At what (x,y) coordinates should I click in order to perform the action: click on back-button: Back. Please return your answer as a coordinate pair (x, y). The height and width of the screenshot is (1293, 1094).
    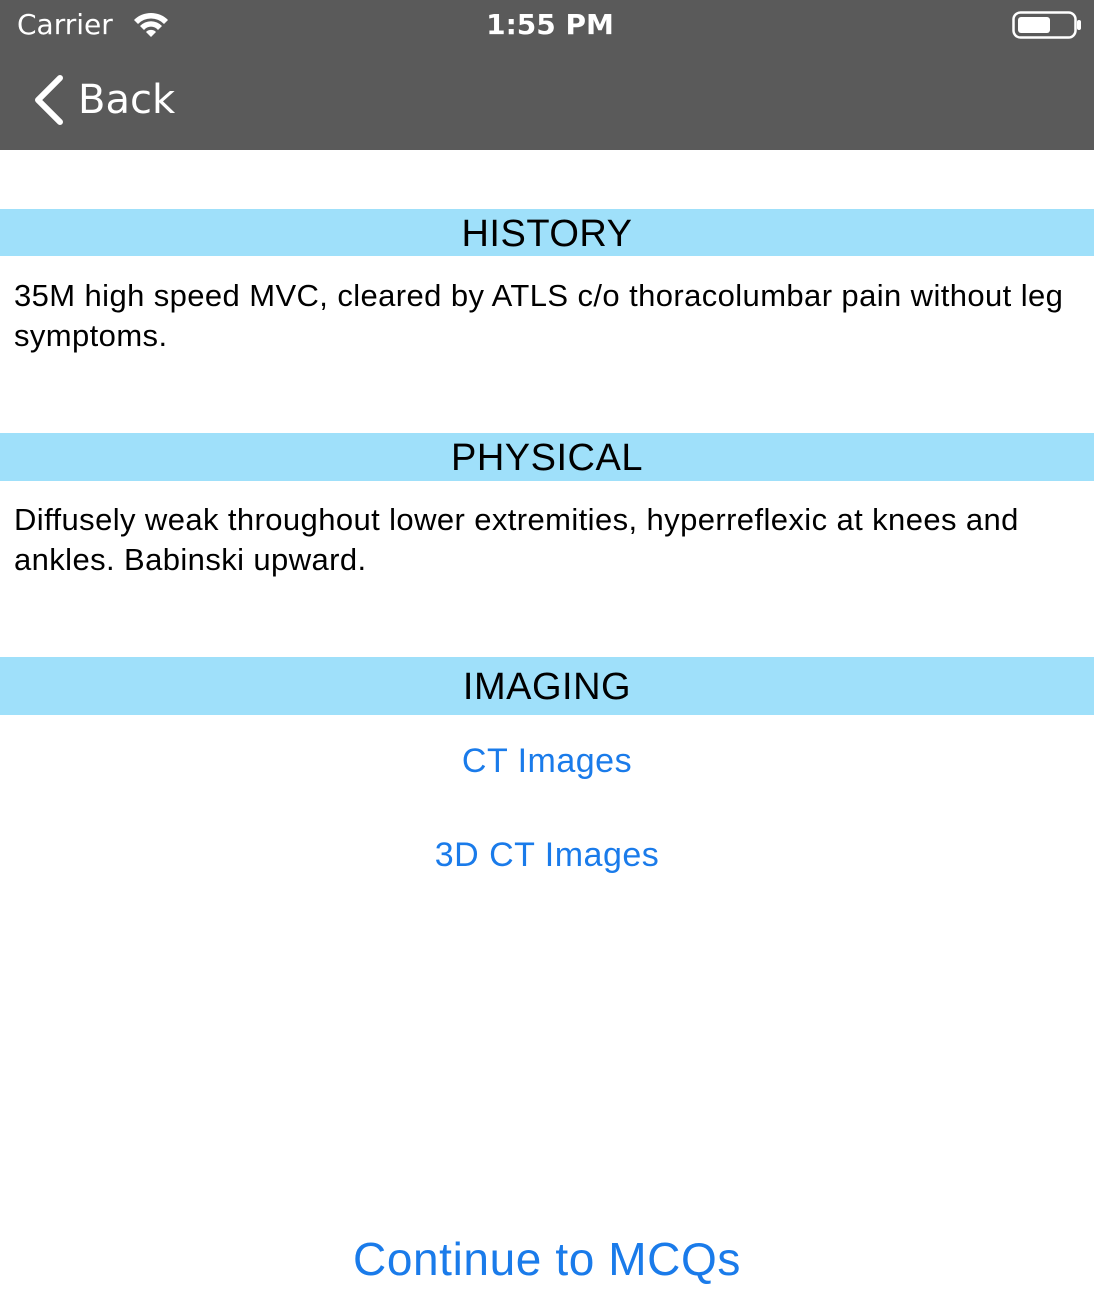
    Looking at the image, I should click on (102, 100).